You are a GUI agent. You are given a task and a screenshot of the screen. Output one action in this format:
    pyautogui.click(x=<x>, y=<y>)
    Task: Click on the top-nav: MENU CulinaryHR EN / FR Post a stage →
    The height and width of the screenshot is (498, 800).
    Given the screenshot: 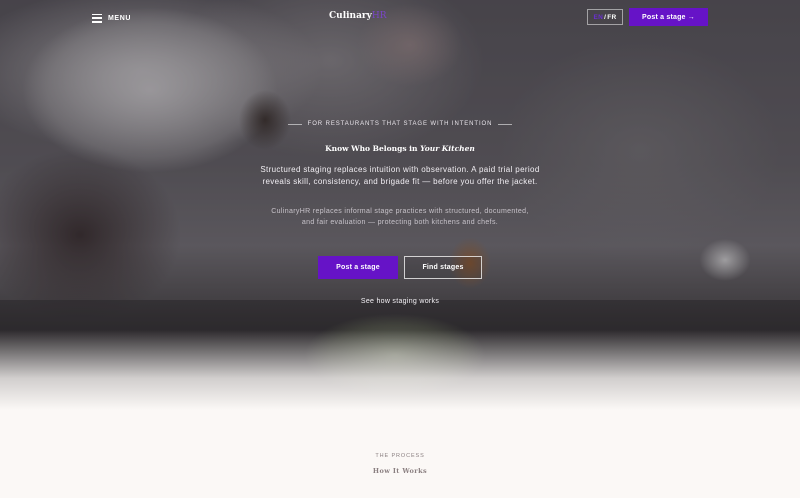 What is the action you would take?
    pyautogui.click(x=400, y=18)
    